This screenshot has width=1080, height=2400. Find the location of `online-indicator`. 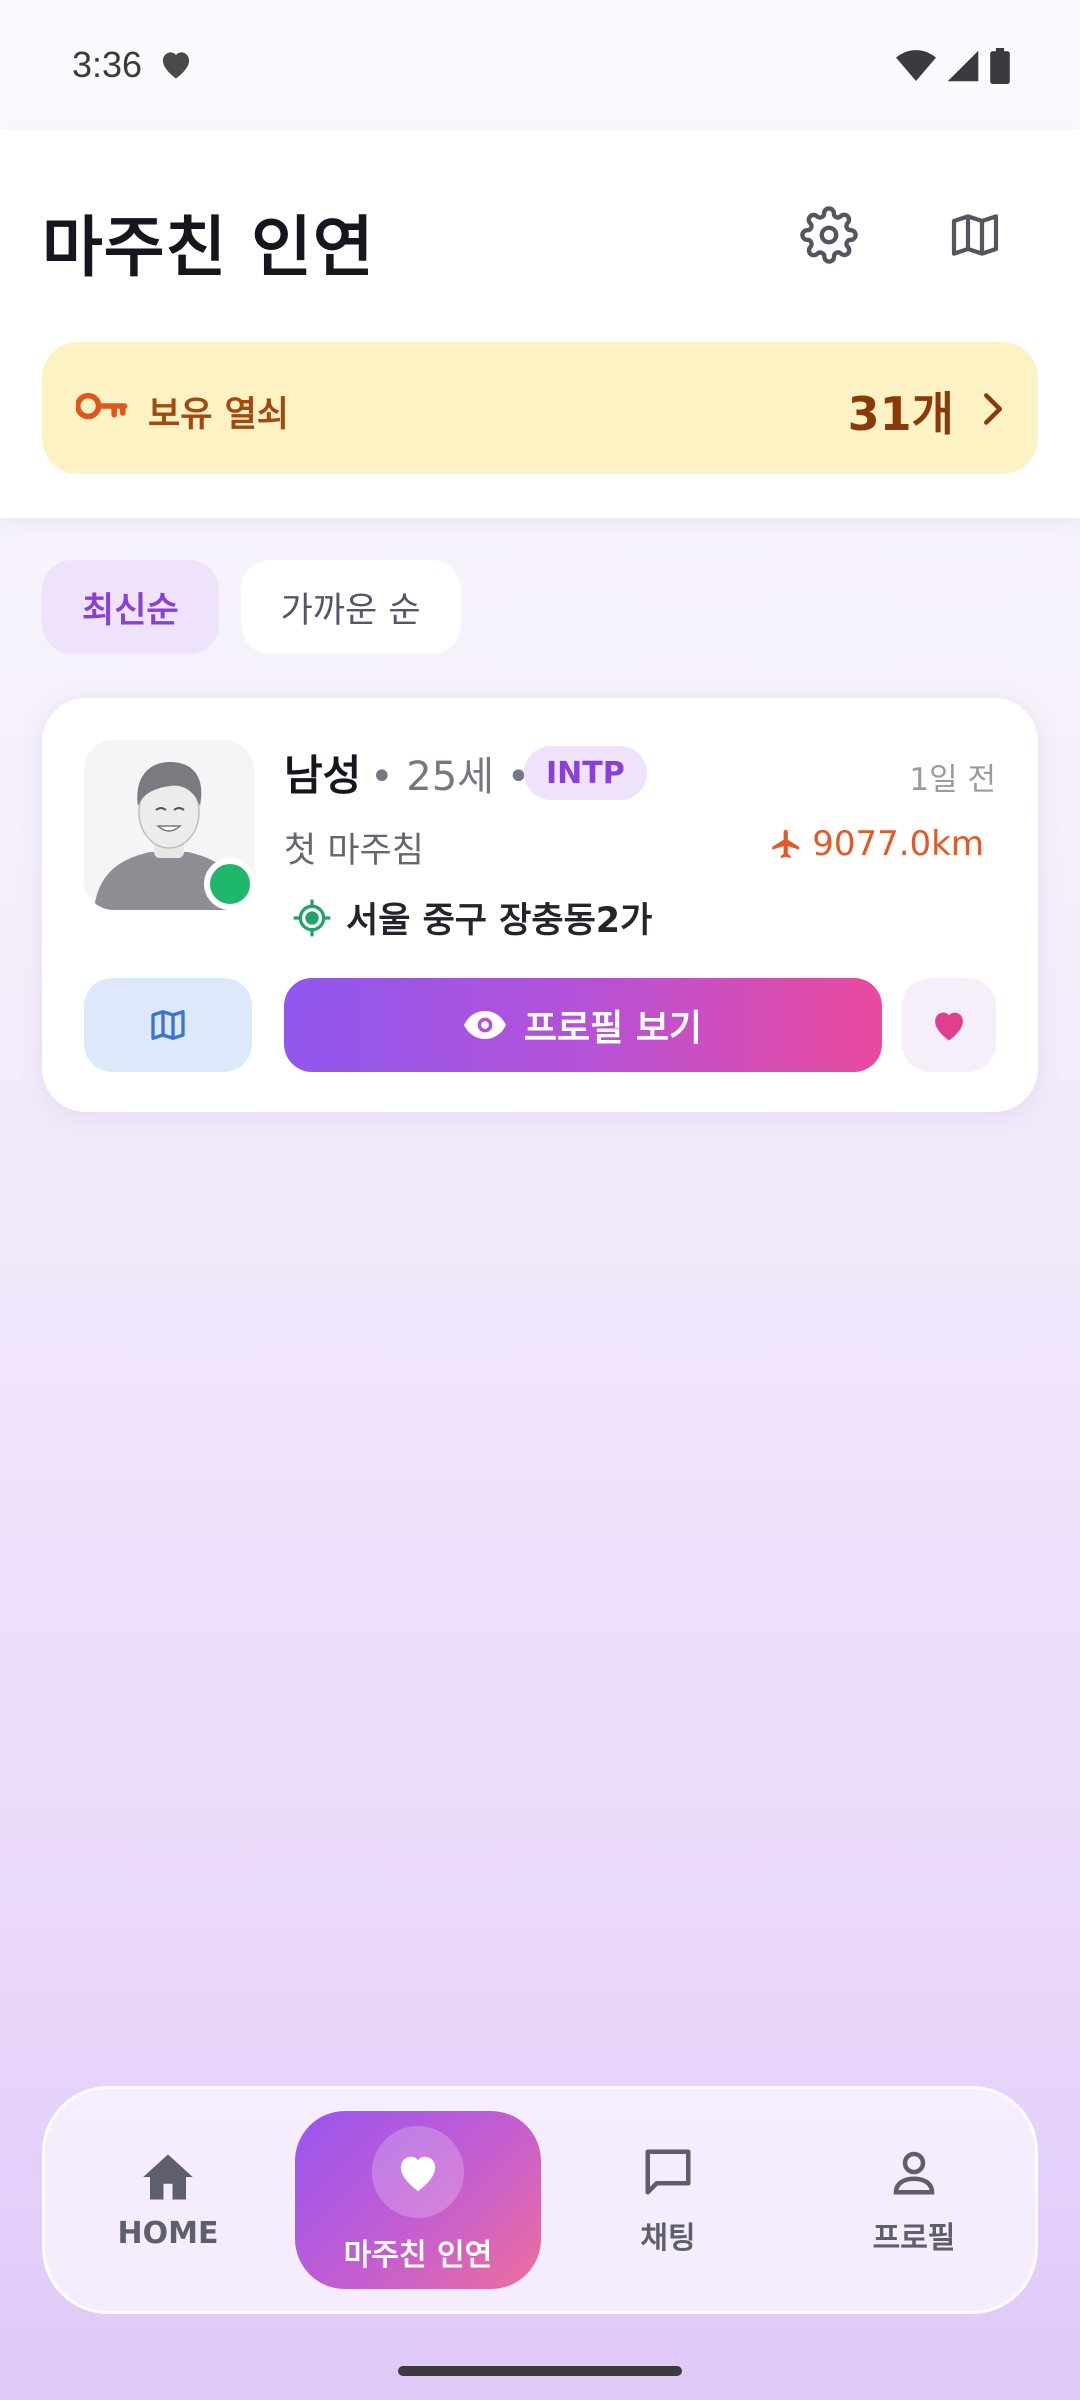

online-indicator is located at coordinates (230, 884).